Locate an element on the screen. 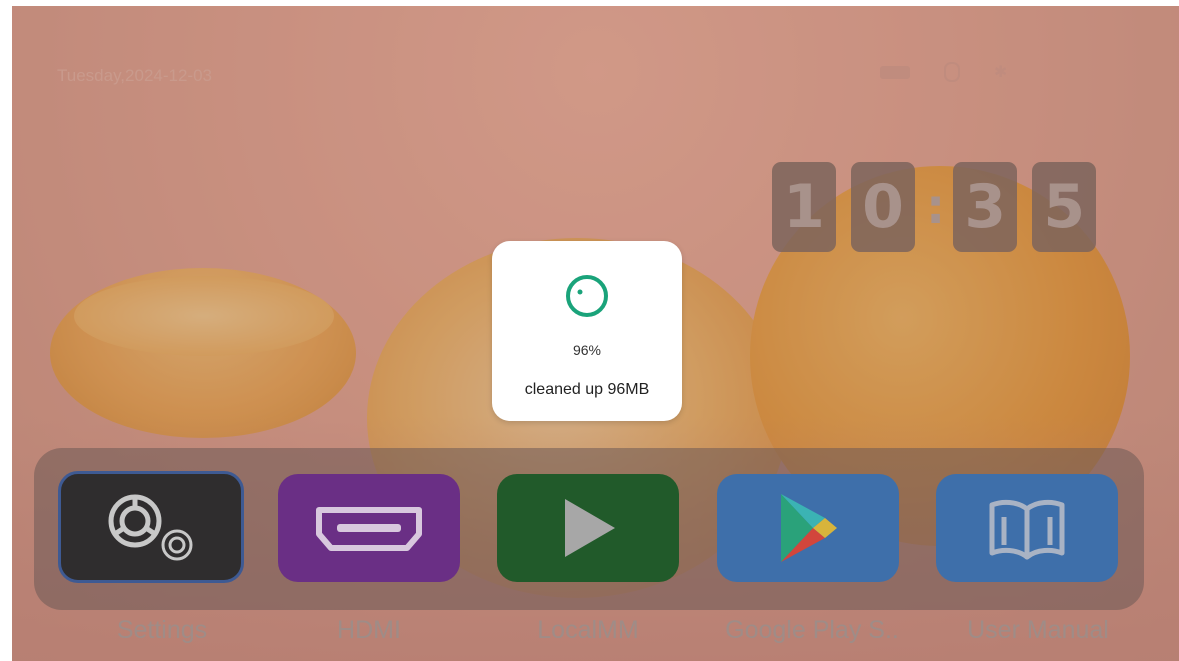 The width and height of the screenshot is (1179, 661). google-play-icon is located at coordinates (809, 528).